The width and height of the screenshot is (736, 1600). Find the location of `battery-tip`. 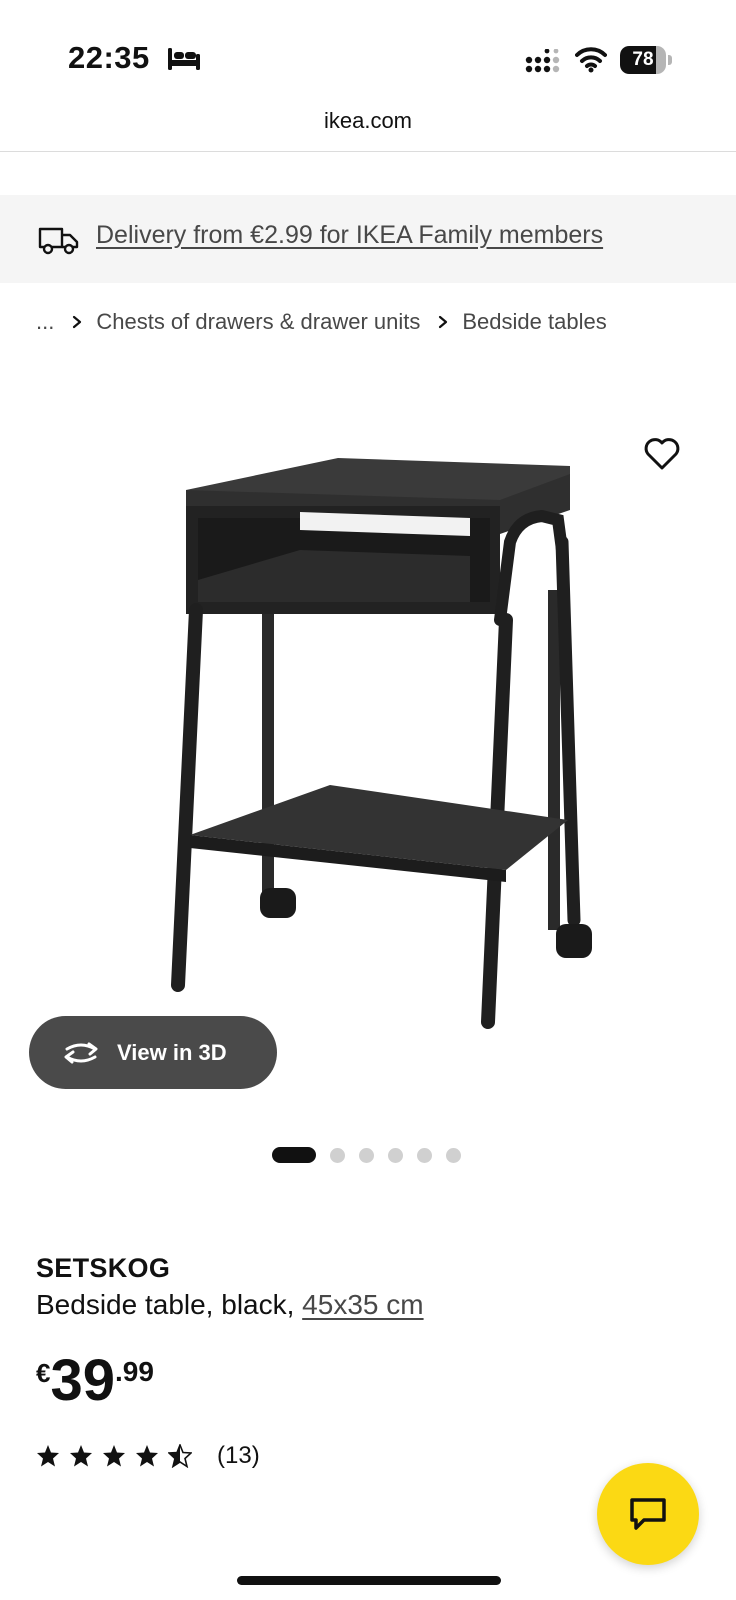

battery-tip is located at coordinates (670, 60).